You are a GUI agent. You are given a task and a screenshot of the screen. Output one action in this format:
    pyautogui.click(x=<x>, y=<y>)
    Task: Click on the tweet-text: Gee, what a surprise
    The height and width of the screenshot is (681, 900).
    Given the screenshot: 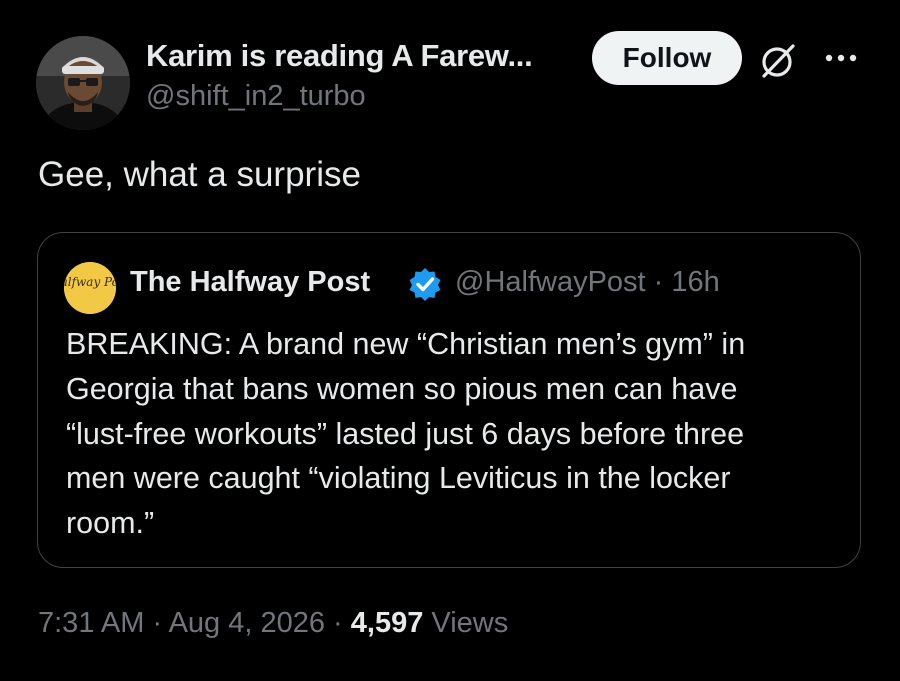 What is the action you would take?
    pyautogui.click(x=199, y=174)
    